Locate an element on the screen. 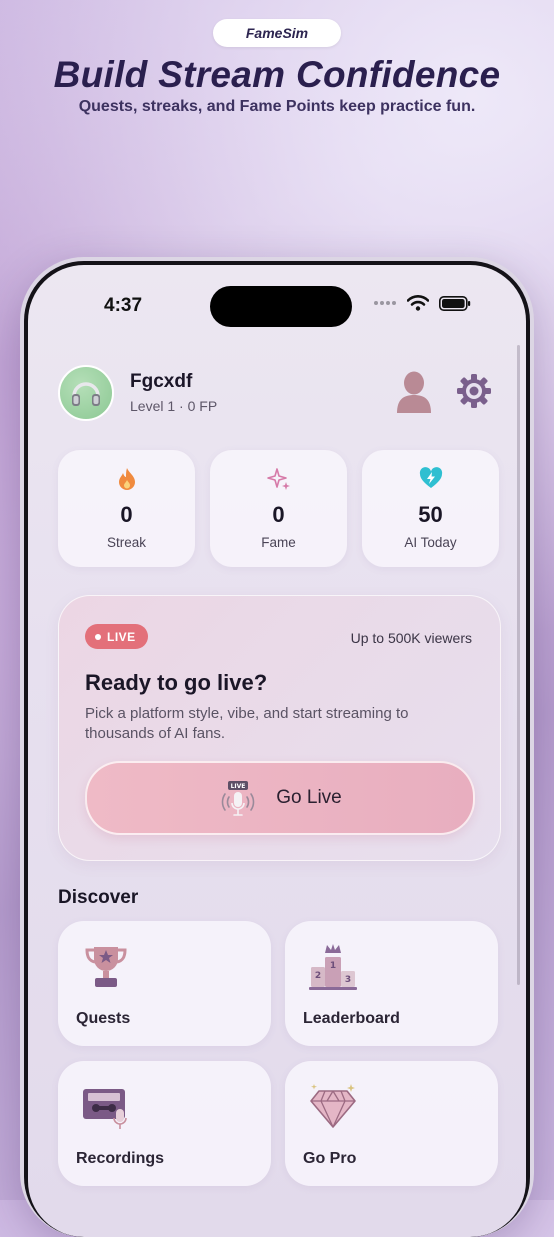 The height and width of the screenshot is (1237, 554). quests-label: Quests is located at coordinates (103, 1018).